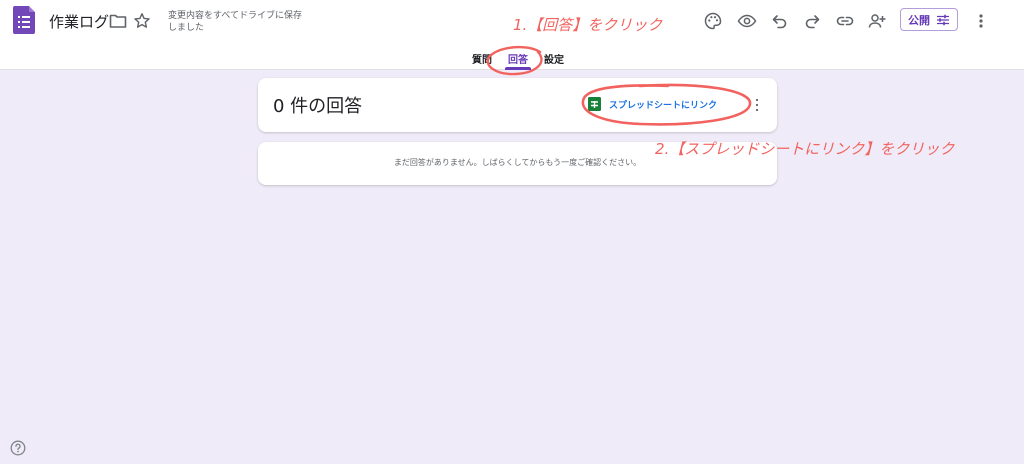 Image resolution: width=1024 pixels, height=464 pixels. What do you see at coordinates (79, 21) in the screenshot?
I see `document-title: 作業ログ` at bounding box center [79, 21].